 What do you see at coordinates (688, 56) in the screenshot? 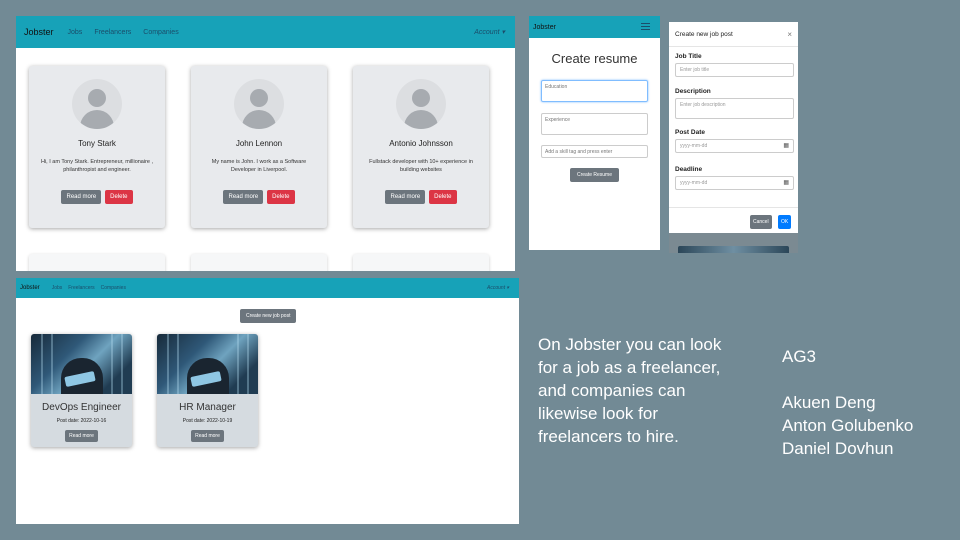
I see `job-title-label: Job Title` at bounding box center [688, 56].